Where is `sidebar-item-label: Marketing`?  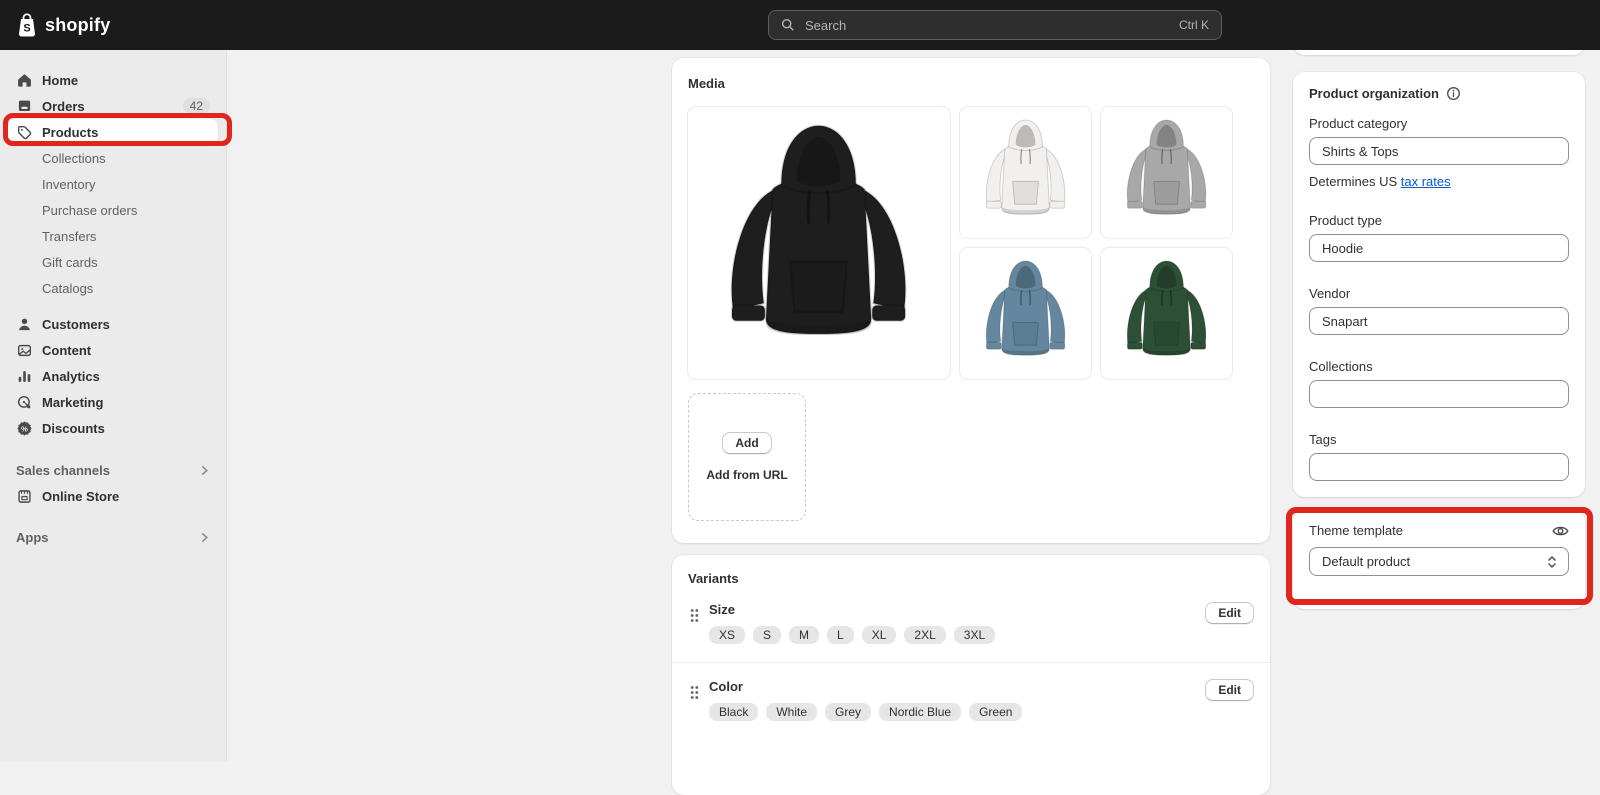
sidebar-item-label: Marketing is located at coordinates (72, 402).